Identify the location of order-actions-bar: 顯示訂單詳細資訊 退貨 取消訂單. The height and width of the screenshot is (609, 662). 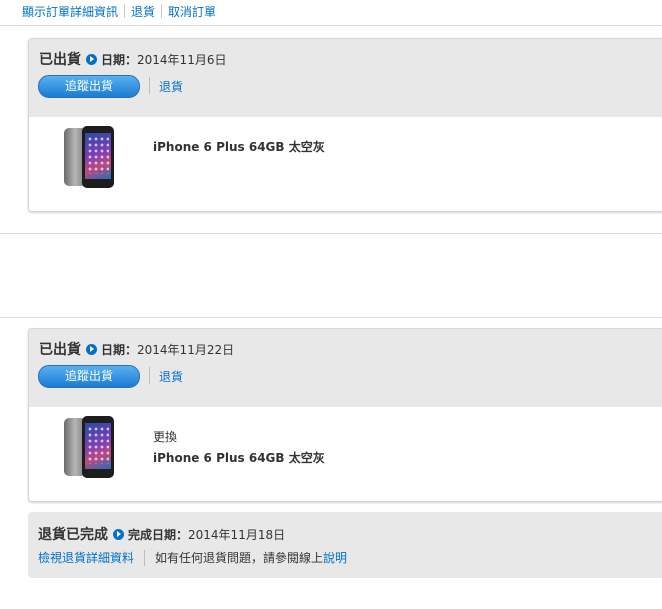
(119, 11).